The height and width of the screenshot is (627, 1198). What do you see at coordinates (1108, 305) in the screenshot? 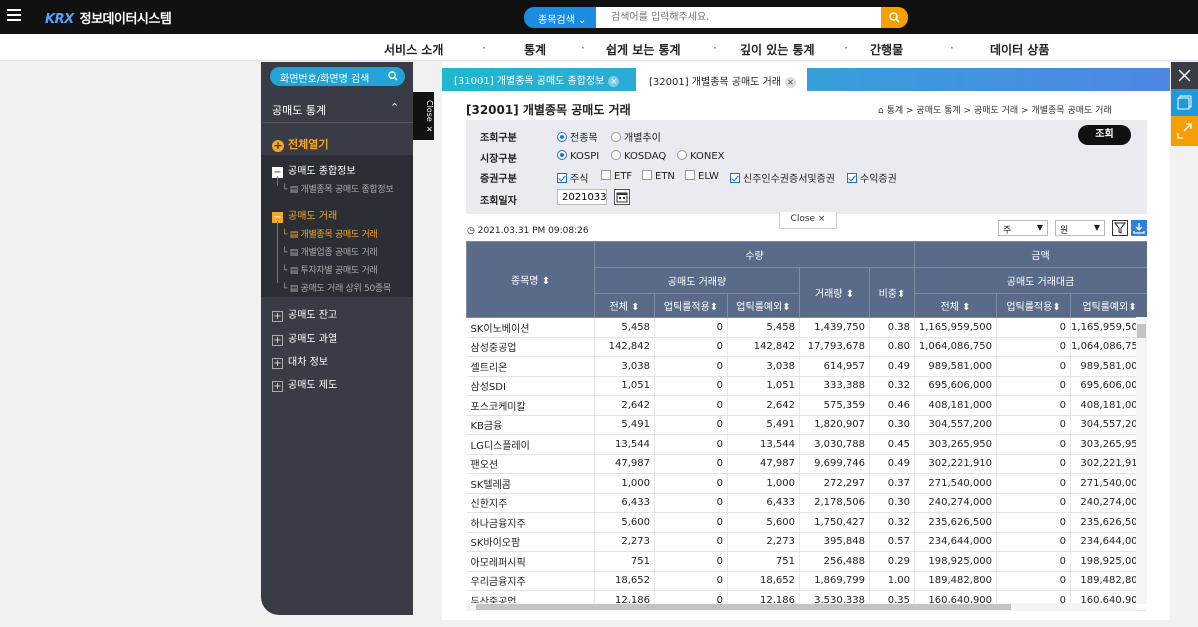
I see `col-header-amt-exempt: 업틱룰예외⬍` at bounding box center [1108, 305].